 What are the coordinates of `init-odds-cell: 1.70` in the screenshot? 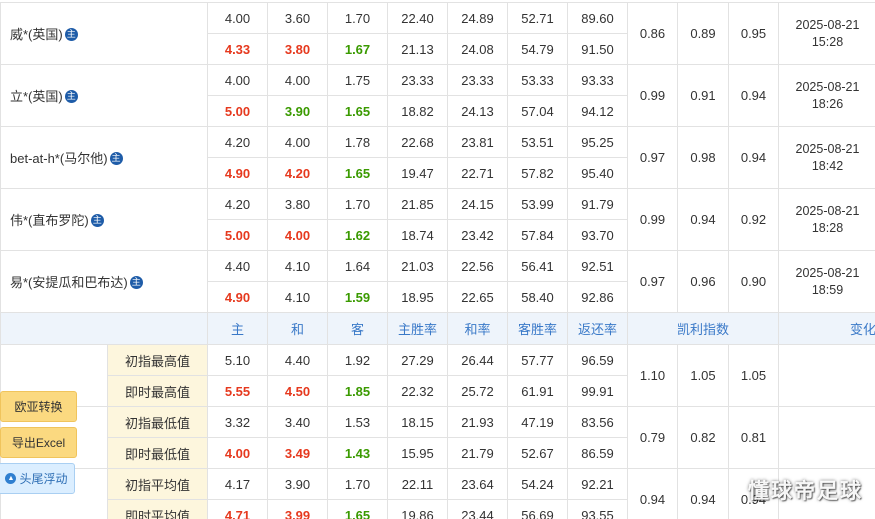 It's located at (357, 204).